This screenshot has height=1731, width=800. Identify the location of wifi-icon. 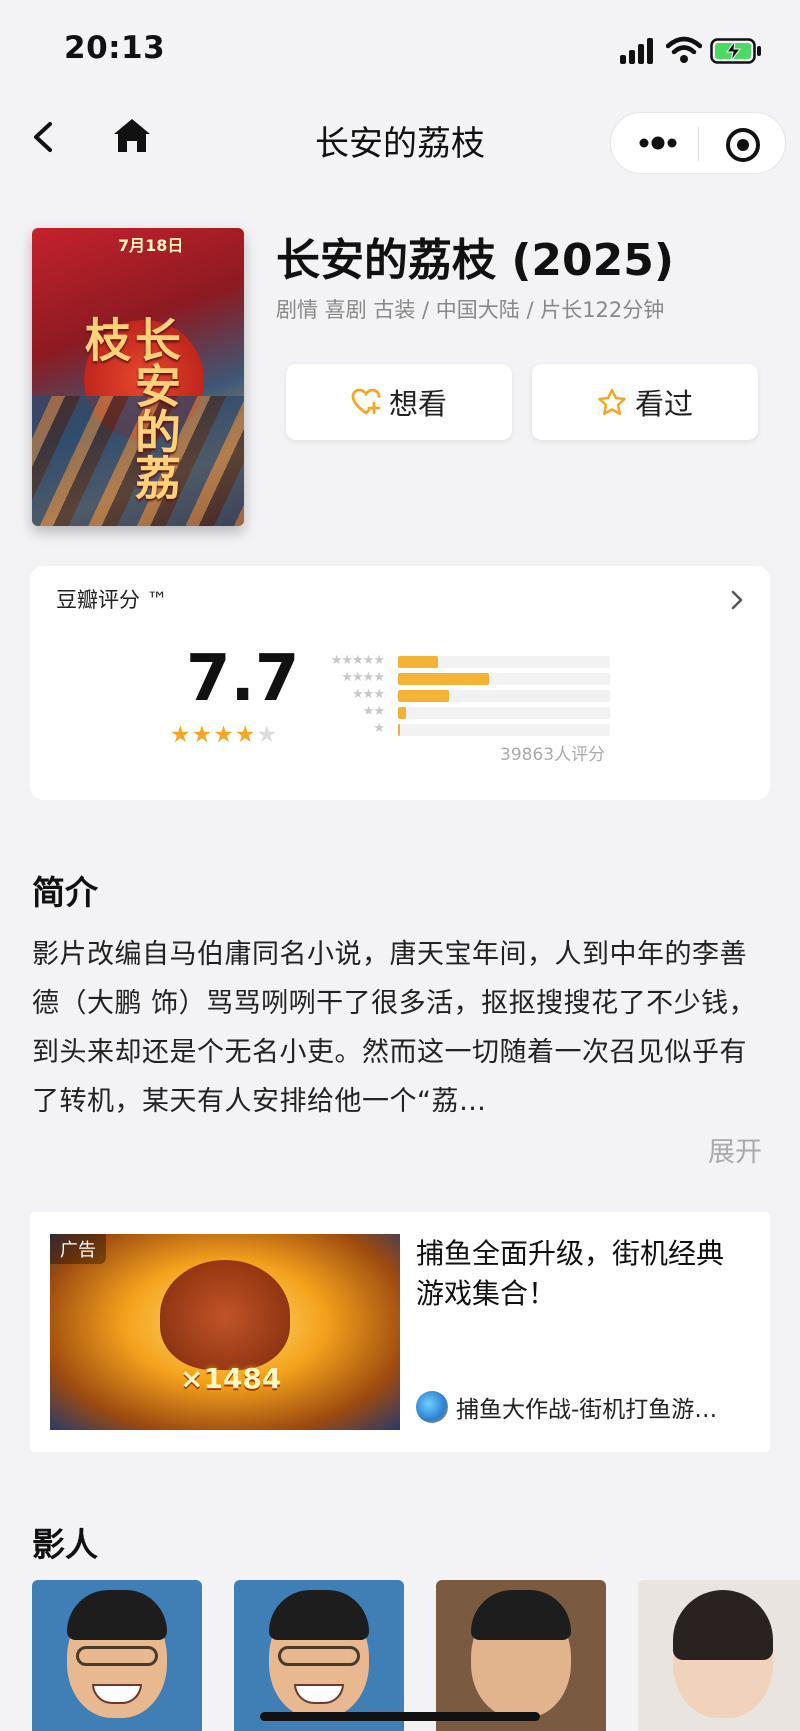
(684, 49).